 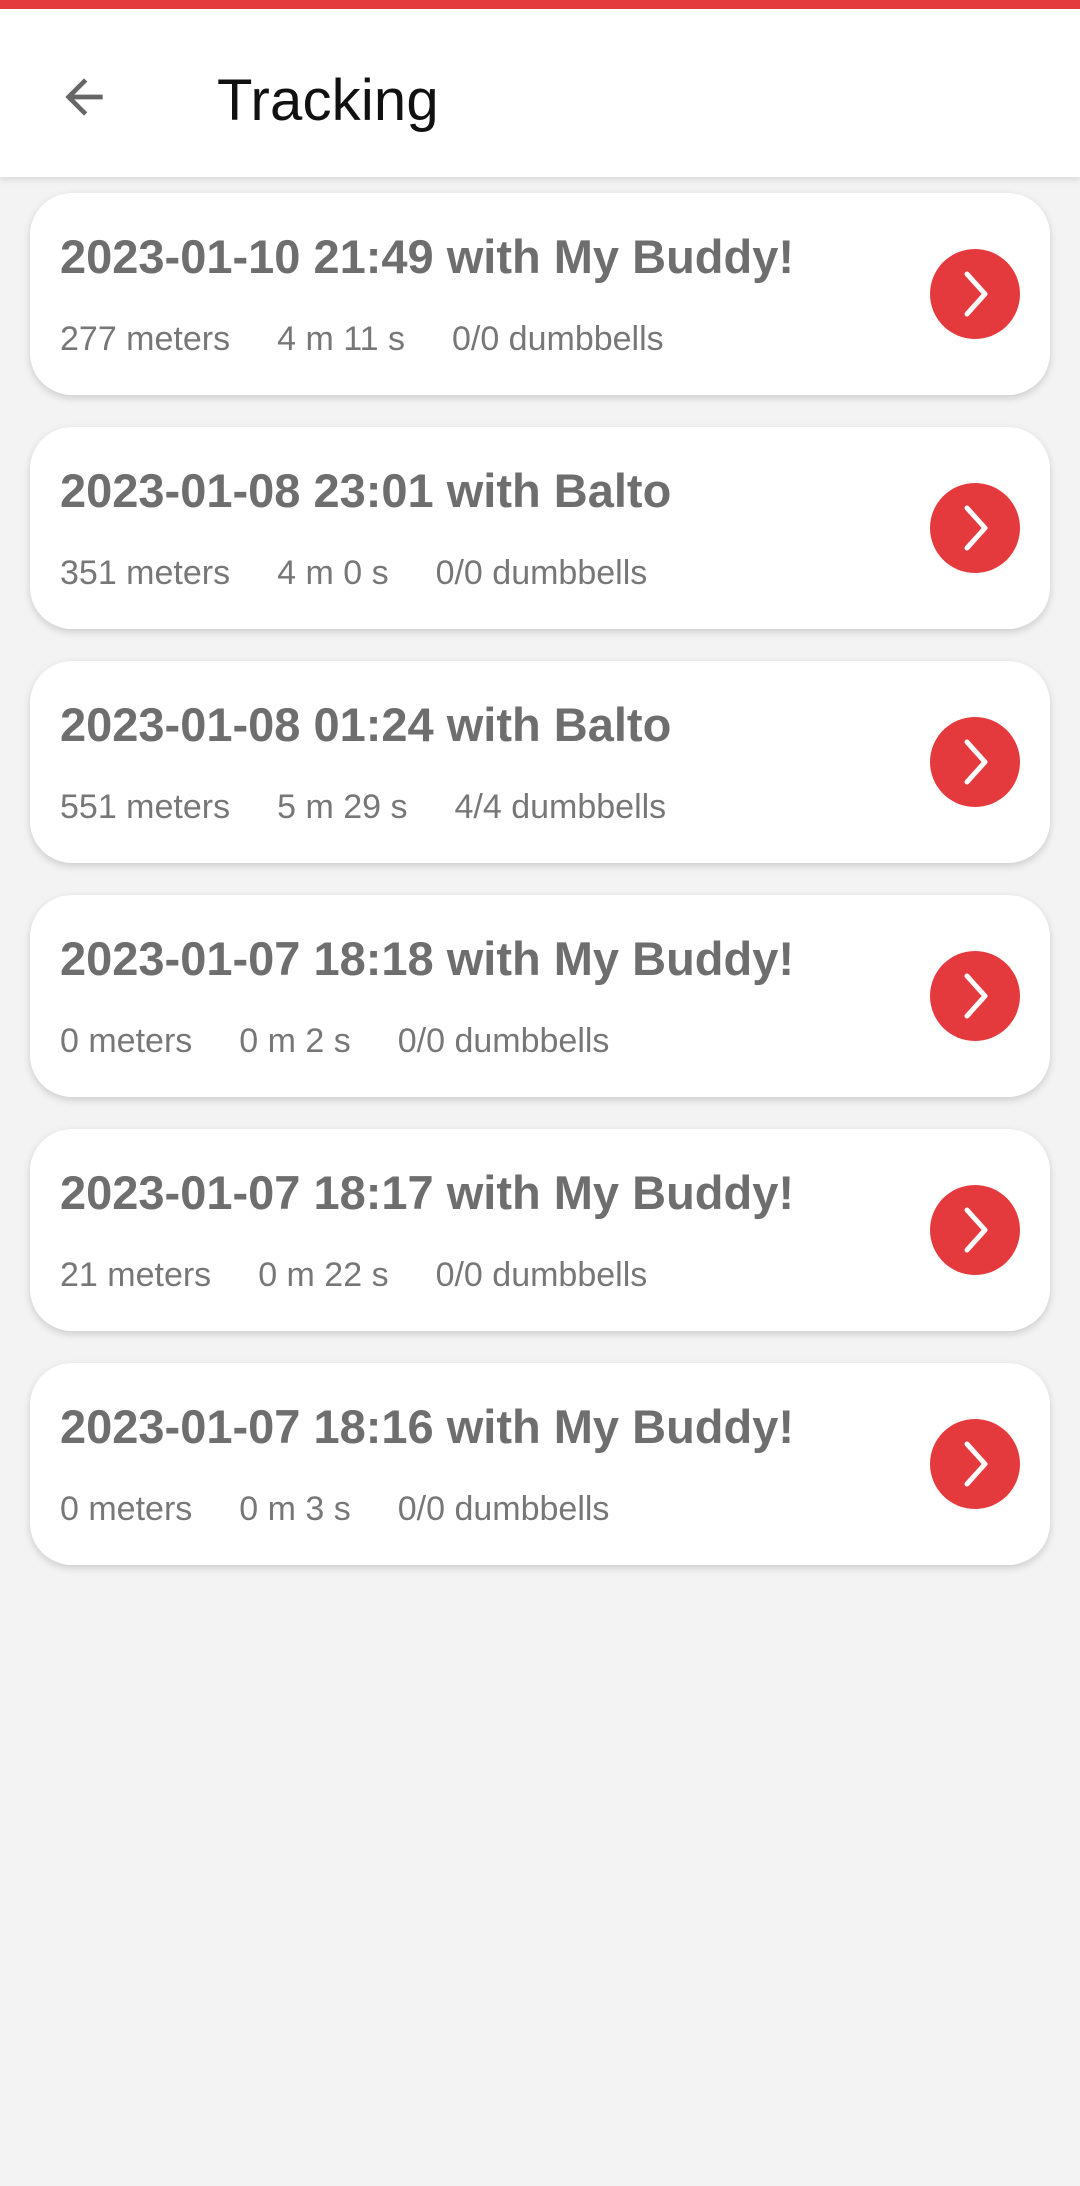 What do you see at coordinates (342, 807) in the screenshot?
I see `session-duration: 5 m 29 s` at bounding box center [342, 807].